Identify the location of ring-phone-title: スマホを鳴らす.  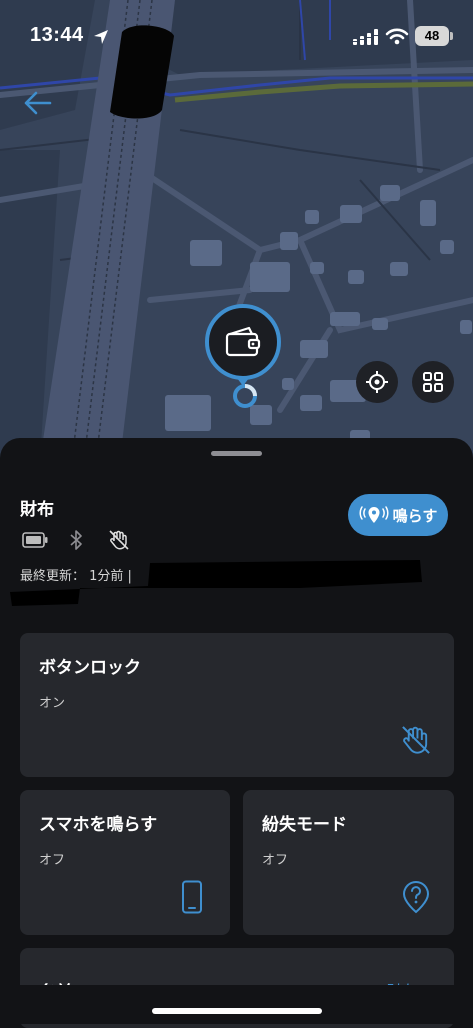
(98, 825).